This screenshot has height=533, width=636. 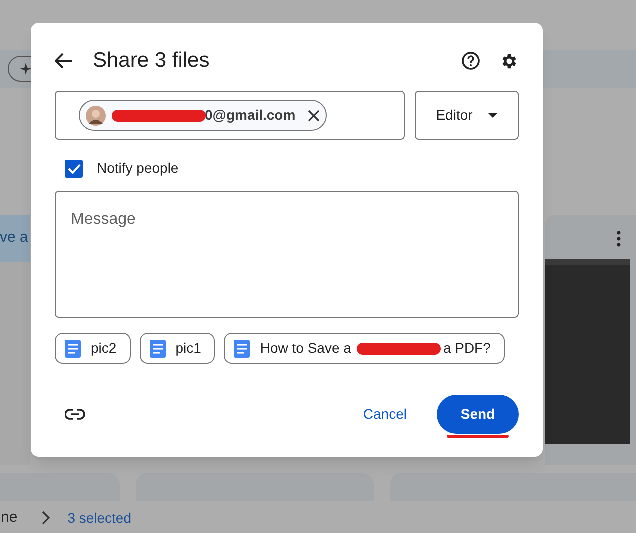 I want to click on notify-checkbox, so click(x=74, y=169).